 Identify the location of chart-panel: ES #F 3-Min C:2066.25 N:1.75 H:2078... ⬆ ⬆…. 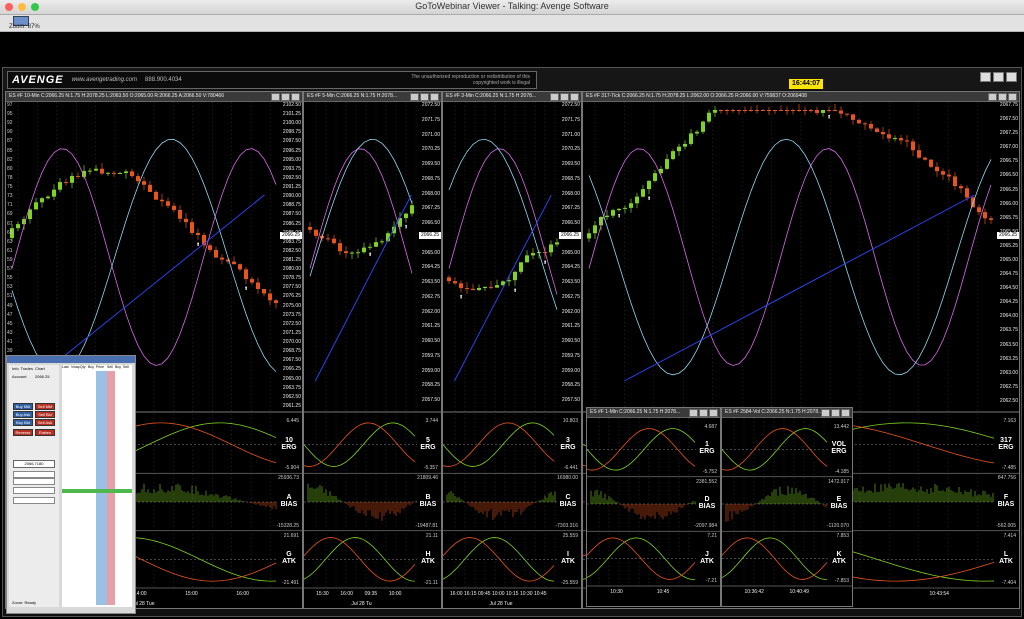
(512, 350).